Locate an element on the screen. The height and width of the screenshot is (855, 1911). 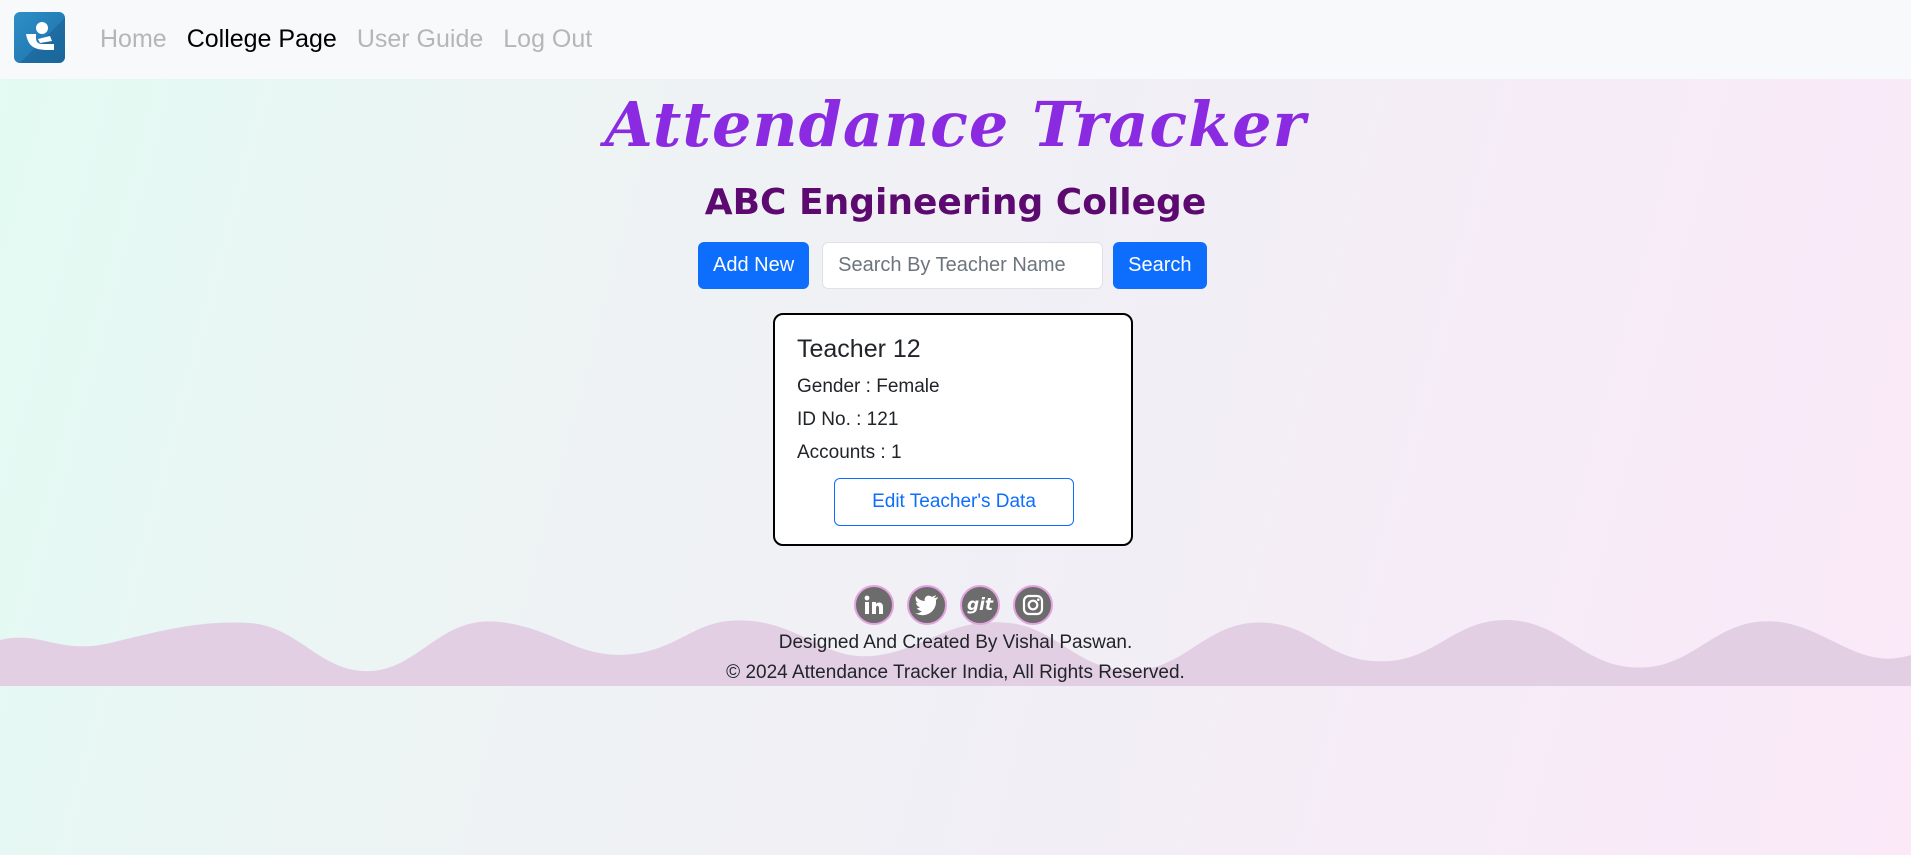
nav-college-page-link: College Page is located at coordinates (262, 39).